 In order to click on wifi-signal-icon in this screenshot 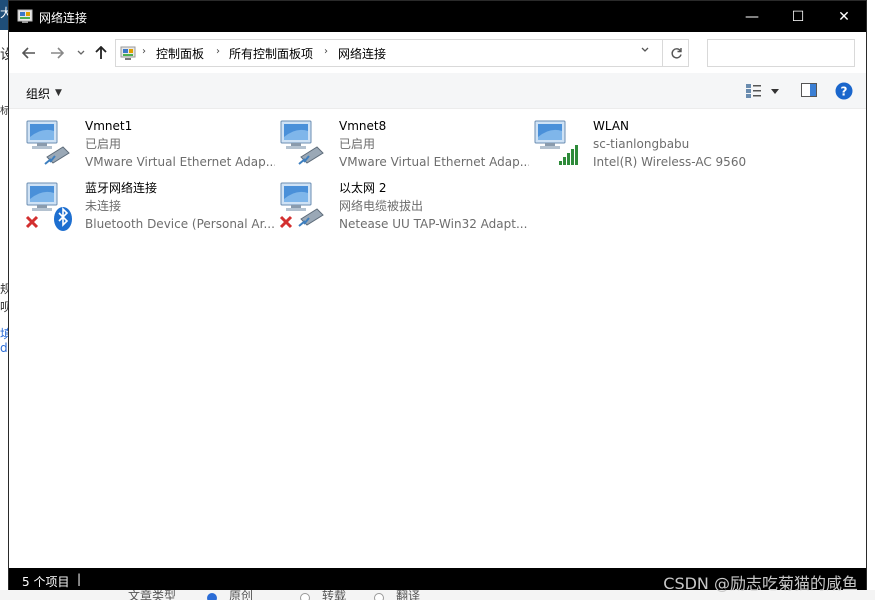, I will do `click(568, 155)`.